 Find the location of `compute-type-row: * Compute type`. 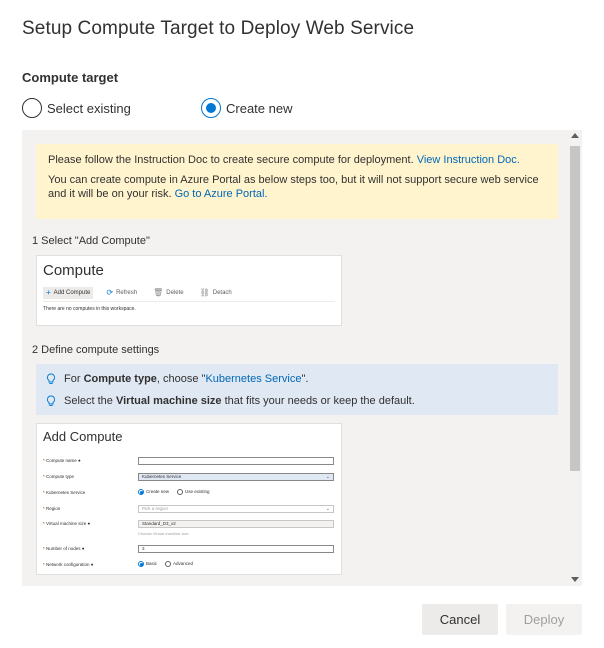

compute-type-row: * Compute type is located at coordinates (59, 476).